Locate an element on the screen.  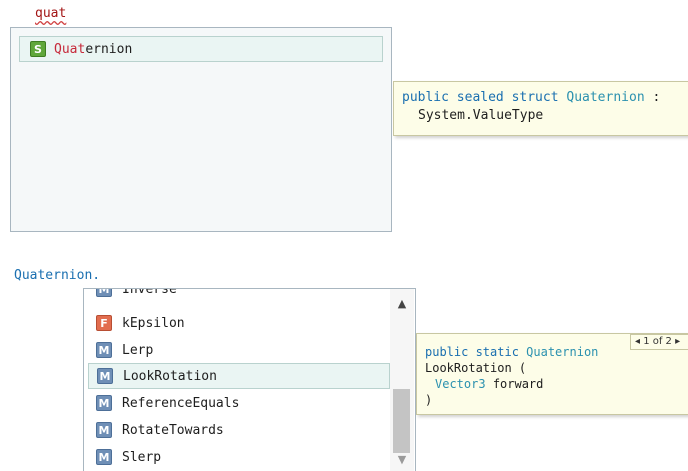
list-item: M RotateTowards is located at coordinates (239, 430).